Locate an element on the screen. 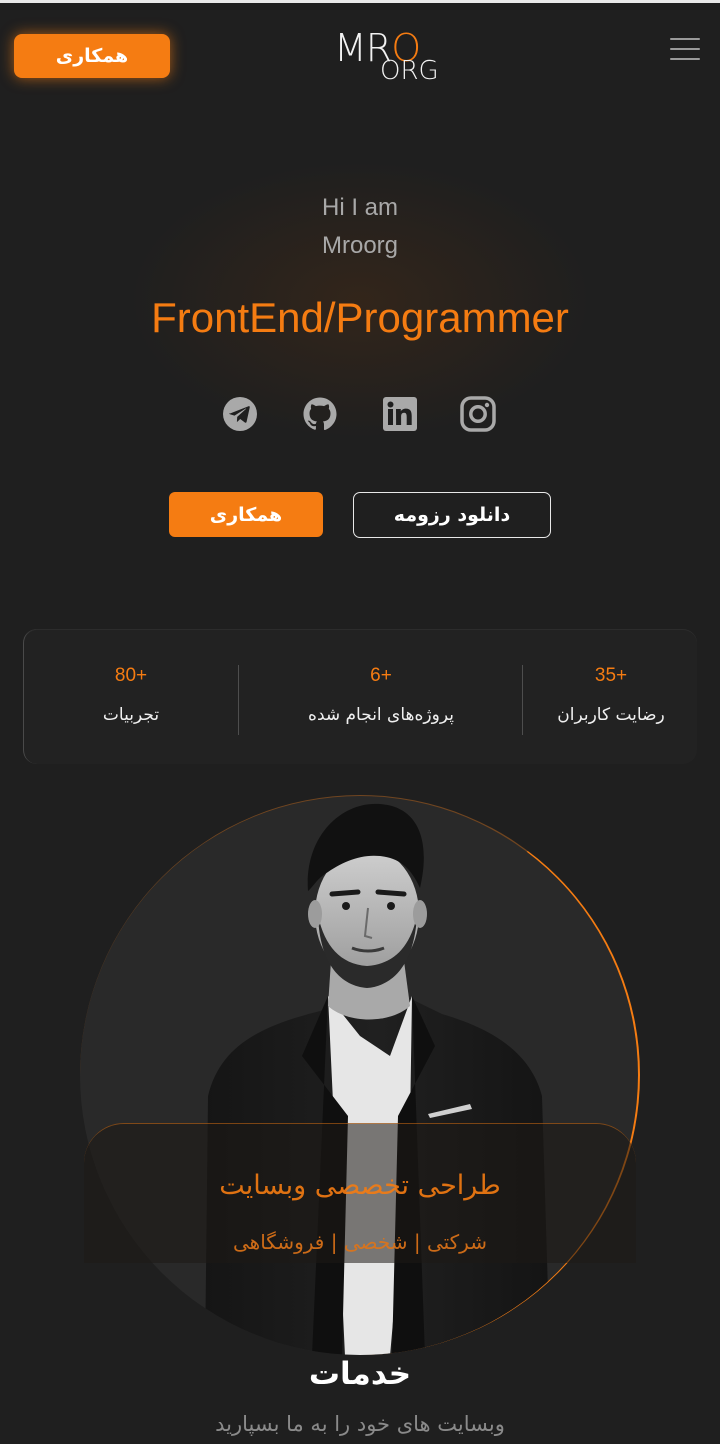 This screenshot has width=720, height=1444. site-logo: MRO ORG is located at coordinates (396, 57).